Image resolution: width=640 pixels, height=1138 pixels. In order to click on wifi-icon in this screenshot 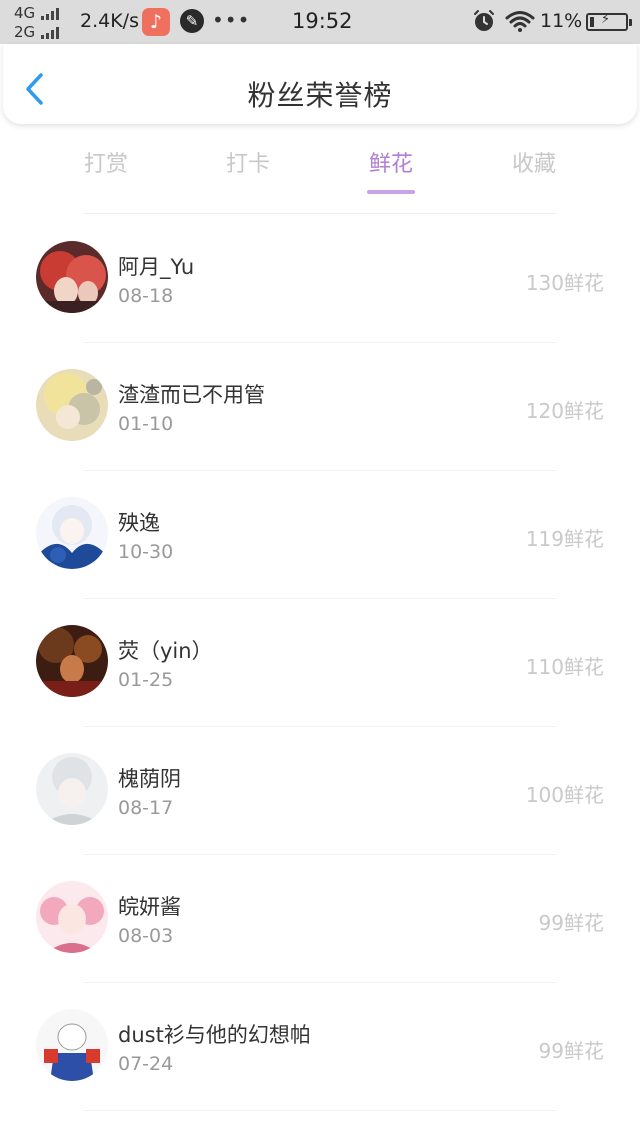, I will do `click(520, 21)`.